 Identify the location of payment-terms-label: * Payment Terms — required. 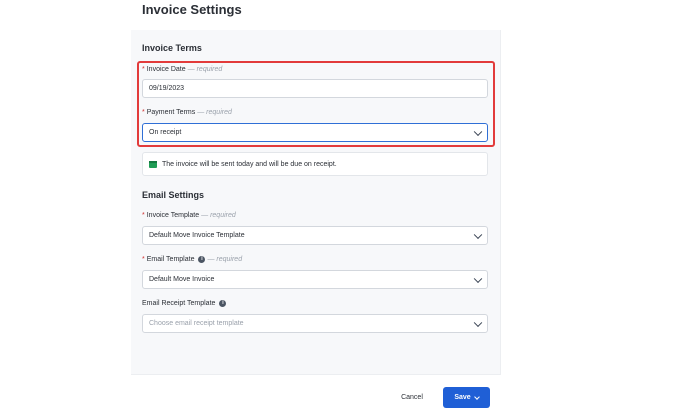
(187, 112).